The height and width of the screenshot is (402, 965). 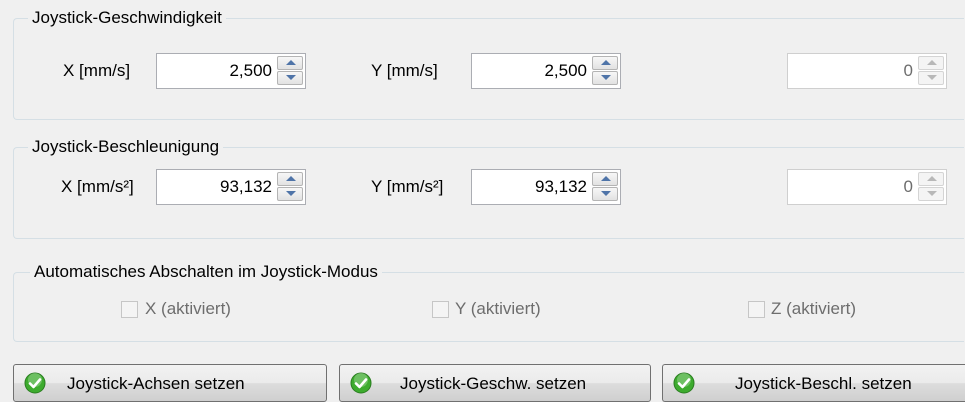 I want to click on speed-x-spinbox: 2,500, so click(x=231, y=71).